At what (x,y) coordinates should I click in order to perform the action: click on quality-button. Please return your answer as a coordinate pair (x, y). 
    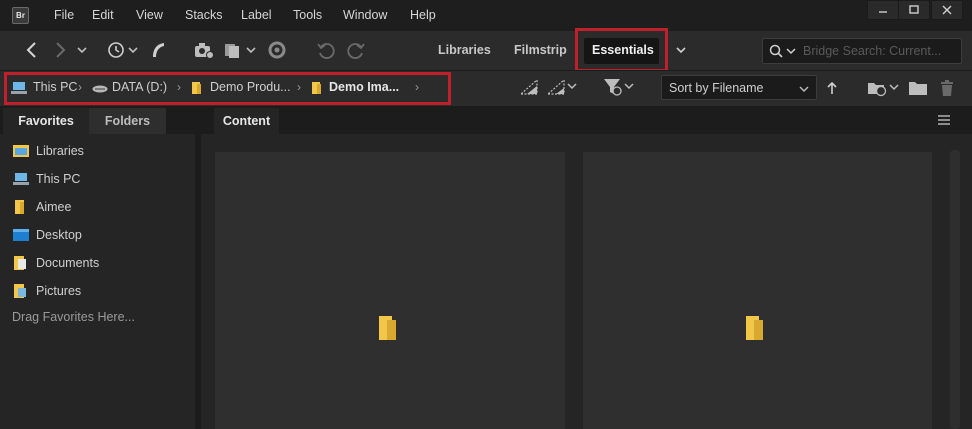
    Looking at the image, I should click on (529, 87).